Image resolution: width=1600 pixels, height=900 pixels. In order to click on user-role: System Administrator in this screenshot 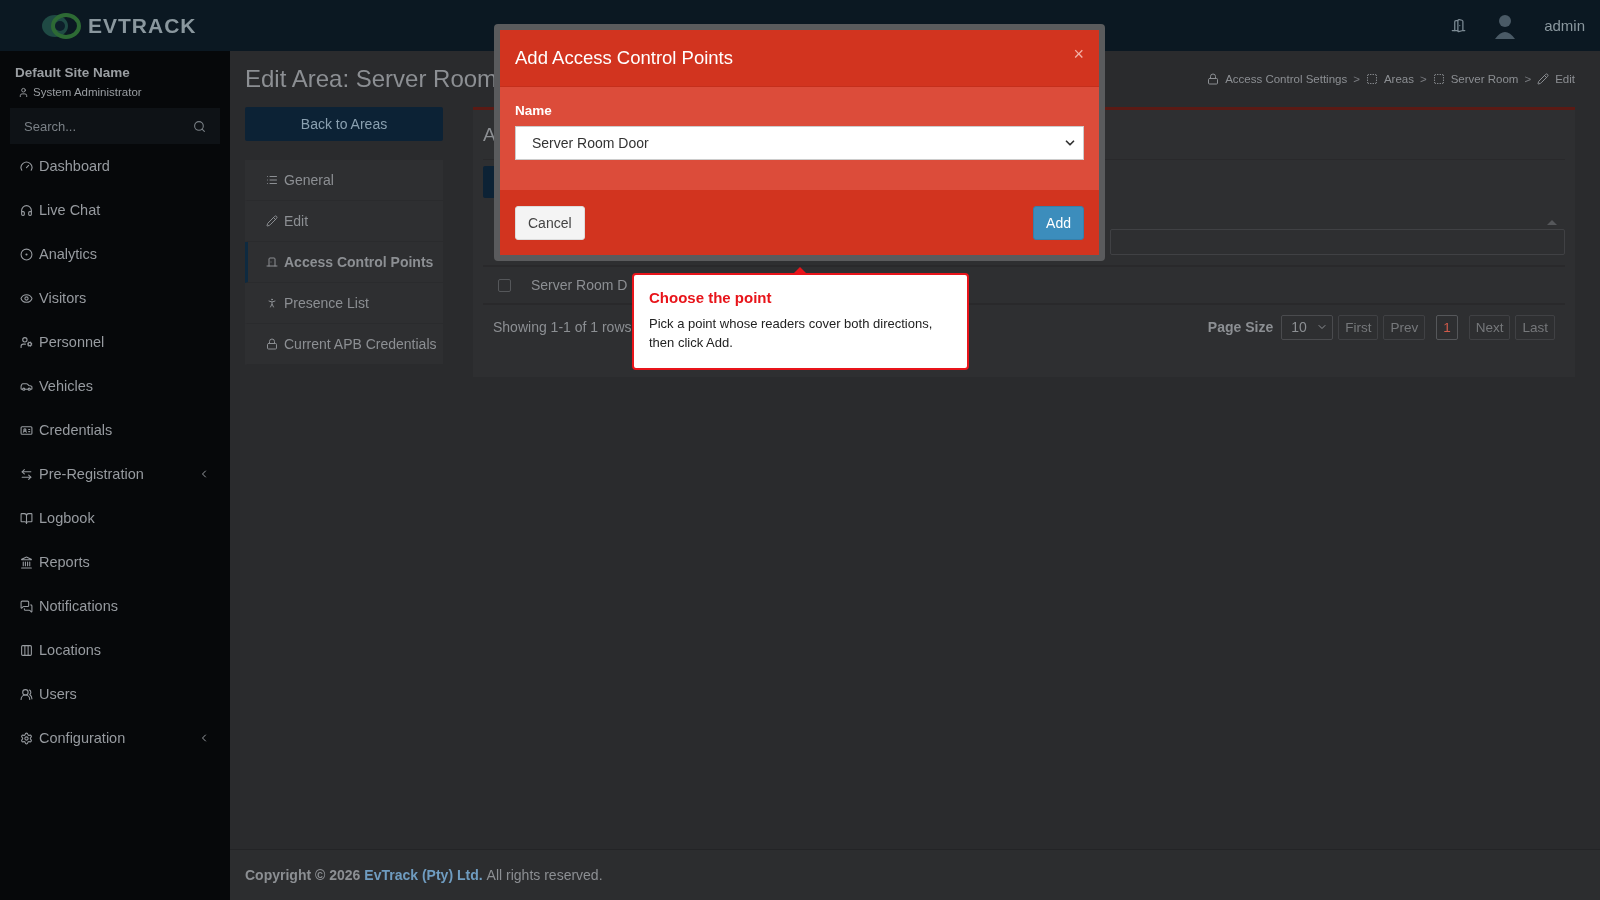, I will do `click(87, 92)`.